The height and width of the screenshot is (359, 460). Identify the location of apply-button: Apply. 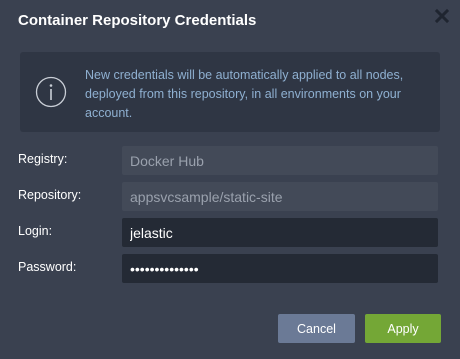
(403, 328).